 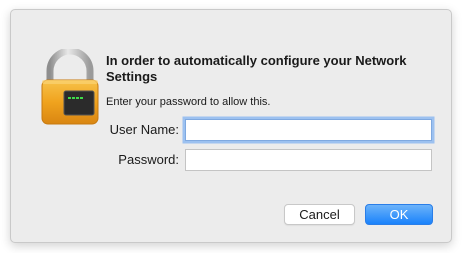 I want to click on password-input, so click(x=308, y=160).